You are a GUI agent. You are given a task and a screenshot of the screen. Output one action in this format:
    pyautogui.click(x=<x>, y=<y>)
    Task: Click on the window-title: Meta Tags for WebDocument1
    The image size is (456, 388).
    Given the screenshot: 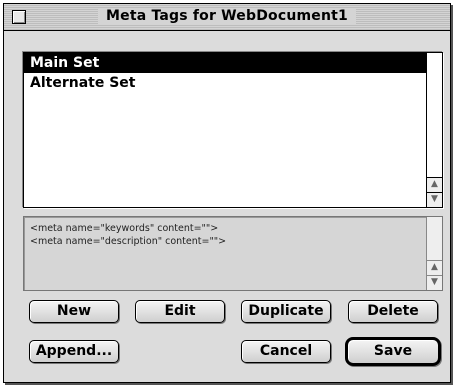 What is the action you would take?
    pyautogui.click(x=227, y=16)
    